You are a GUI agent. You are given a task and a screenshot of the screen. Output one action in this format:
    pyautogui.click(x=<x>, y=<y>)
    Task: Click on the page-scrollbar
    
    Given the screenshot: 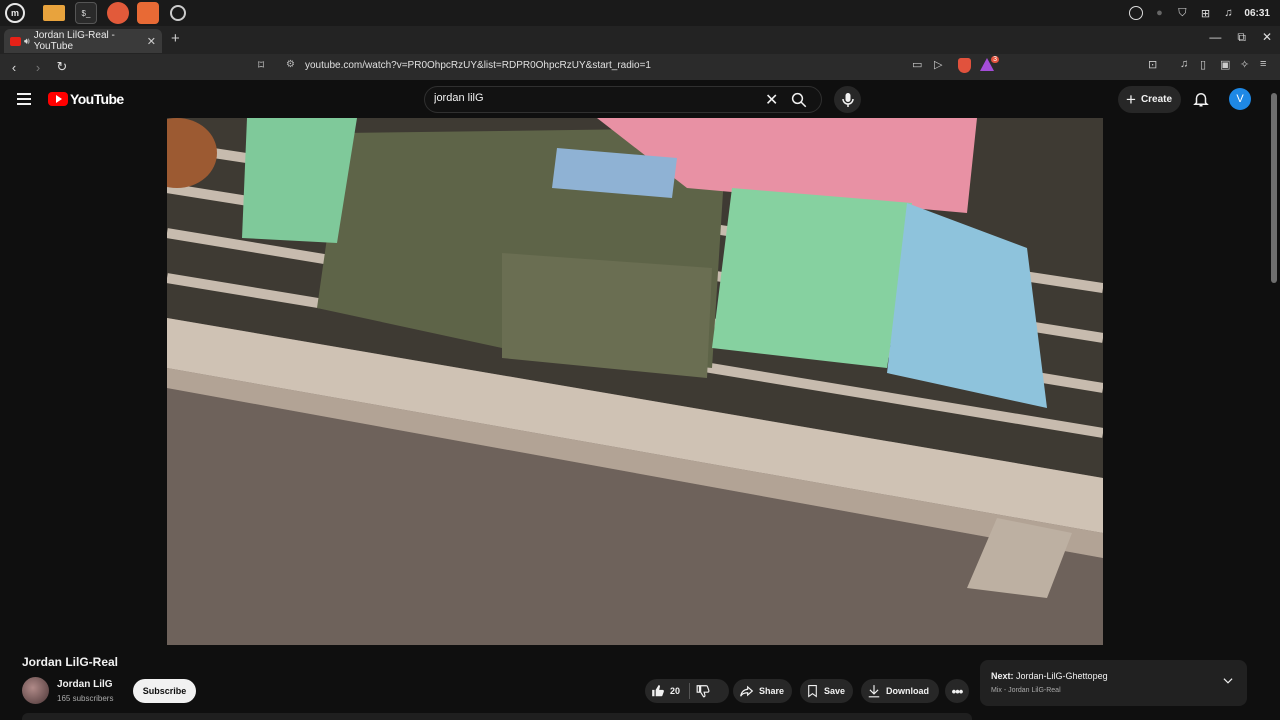 What is the action you would take?
    pyautogui.click(x=1274, y=188)
    